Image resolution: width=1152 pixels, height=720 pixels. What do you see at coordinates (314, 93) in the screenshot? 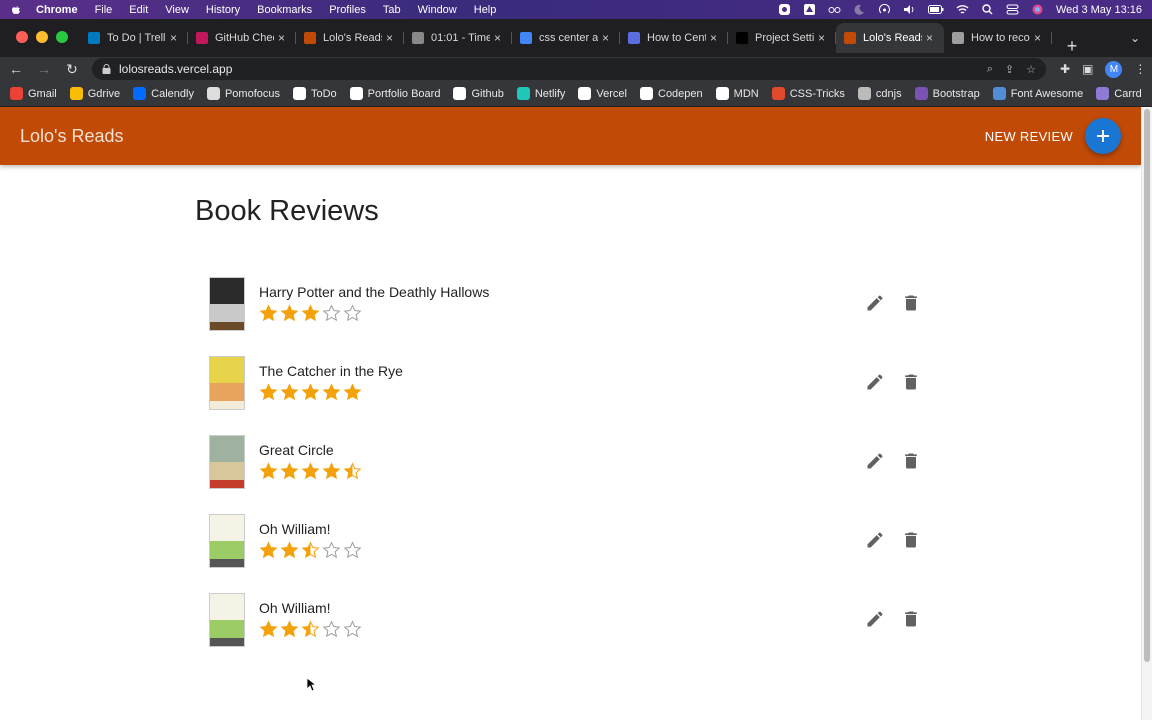
I see `bookmark-todo: ToDo` at bounding box center [314, 93].